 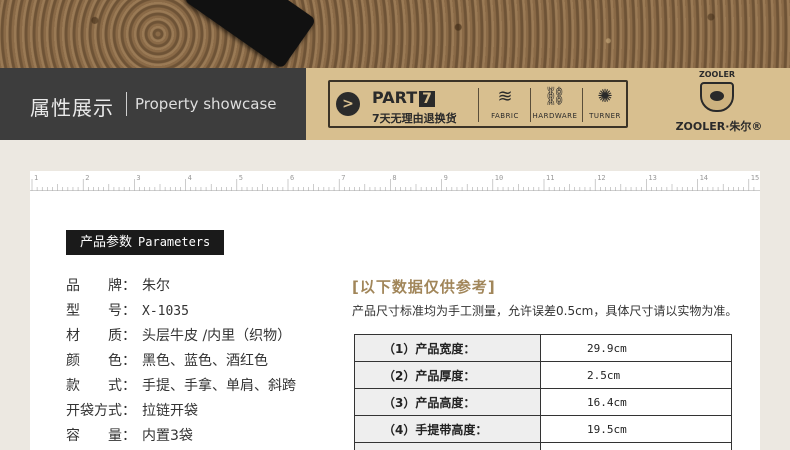 What do you see at coordinates (170, 411) in the screenshot?
I see `spec-value: 拉链开袋` at bounding box center [170, 411].